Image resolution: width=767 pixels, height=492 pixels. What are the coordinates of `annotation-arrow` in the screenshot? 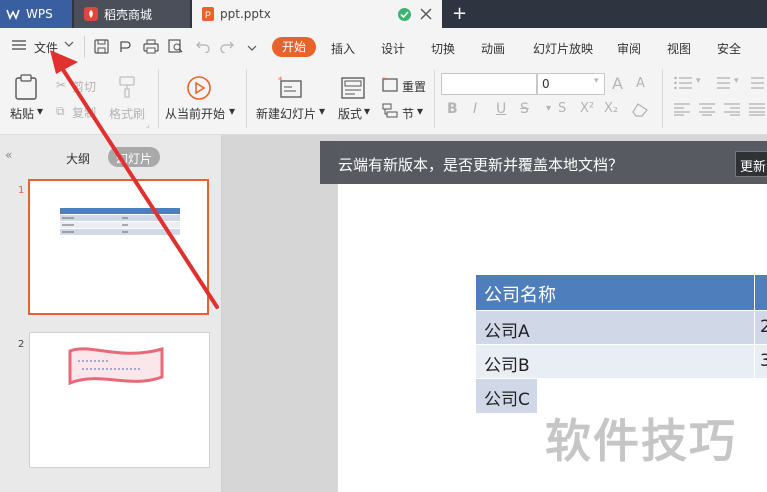 It's located at (134, 179).